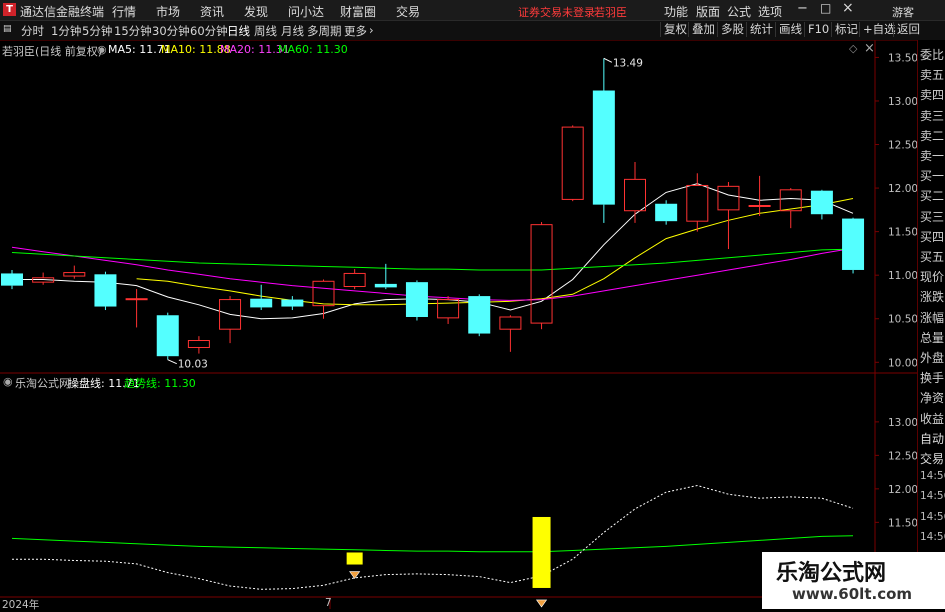 The image size is (945, 612). What do you see at coordinates (902, 320) in the screenshot?
I see `y-tick-label: 10.50` at bounding box center [902, 320].